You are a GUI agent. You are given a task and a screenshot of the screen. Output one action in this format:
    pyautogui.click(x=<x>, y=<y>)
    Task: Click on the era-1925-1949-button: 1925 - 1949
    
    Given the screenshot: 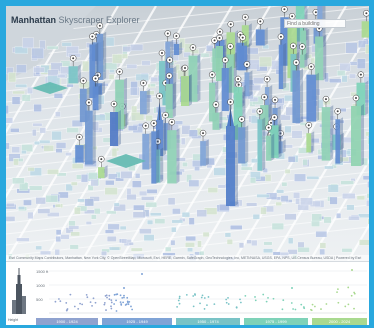 What is the action you would take?
    pyautogui.click(x=137, y=321)
    